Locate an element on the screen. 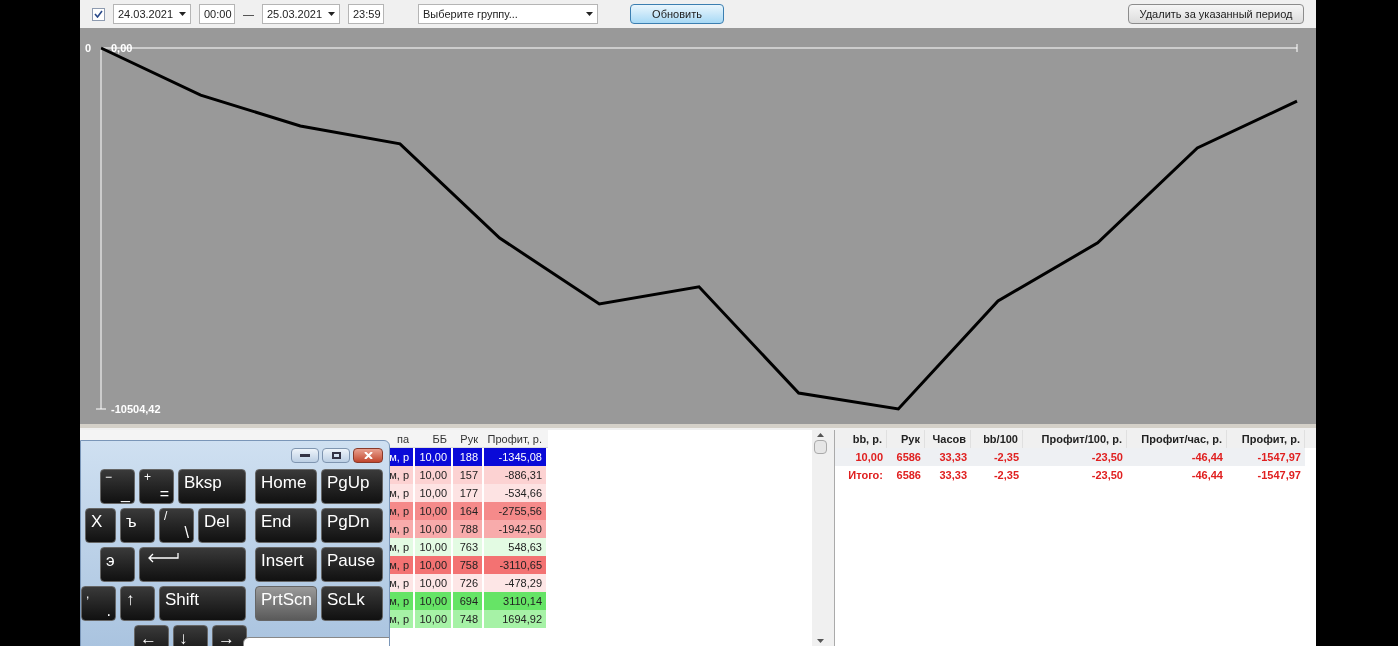 The height and width of the screenshot is (646, 1398). period-checkbox is located at coordinates (98, 14).